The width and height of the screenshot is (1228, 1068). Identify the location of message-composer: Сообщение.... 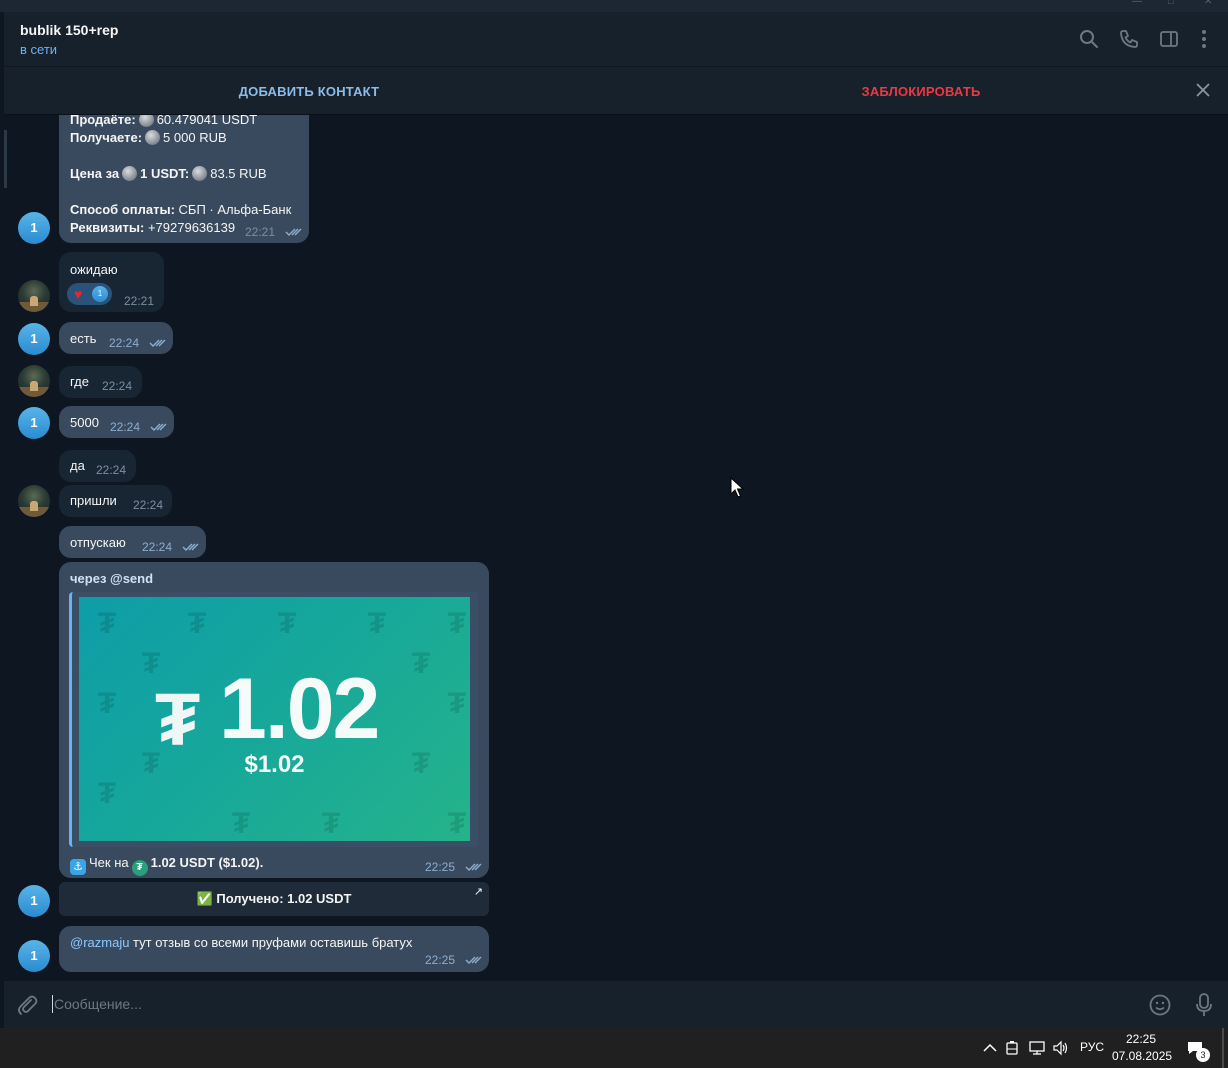
(616, 1004).